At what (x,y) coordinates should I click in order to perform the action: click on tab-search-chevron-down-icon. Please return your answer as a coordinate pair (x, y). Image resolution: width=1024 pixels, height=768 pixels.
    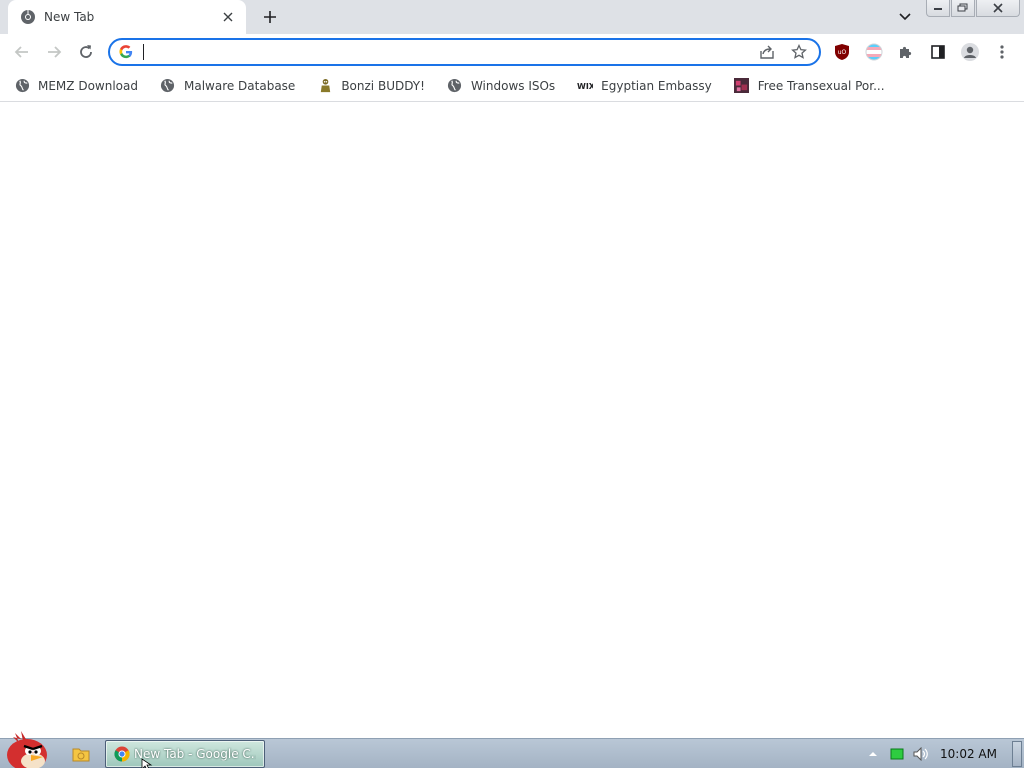
    Looking at the image, I should click on (905, 17).